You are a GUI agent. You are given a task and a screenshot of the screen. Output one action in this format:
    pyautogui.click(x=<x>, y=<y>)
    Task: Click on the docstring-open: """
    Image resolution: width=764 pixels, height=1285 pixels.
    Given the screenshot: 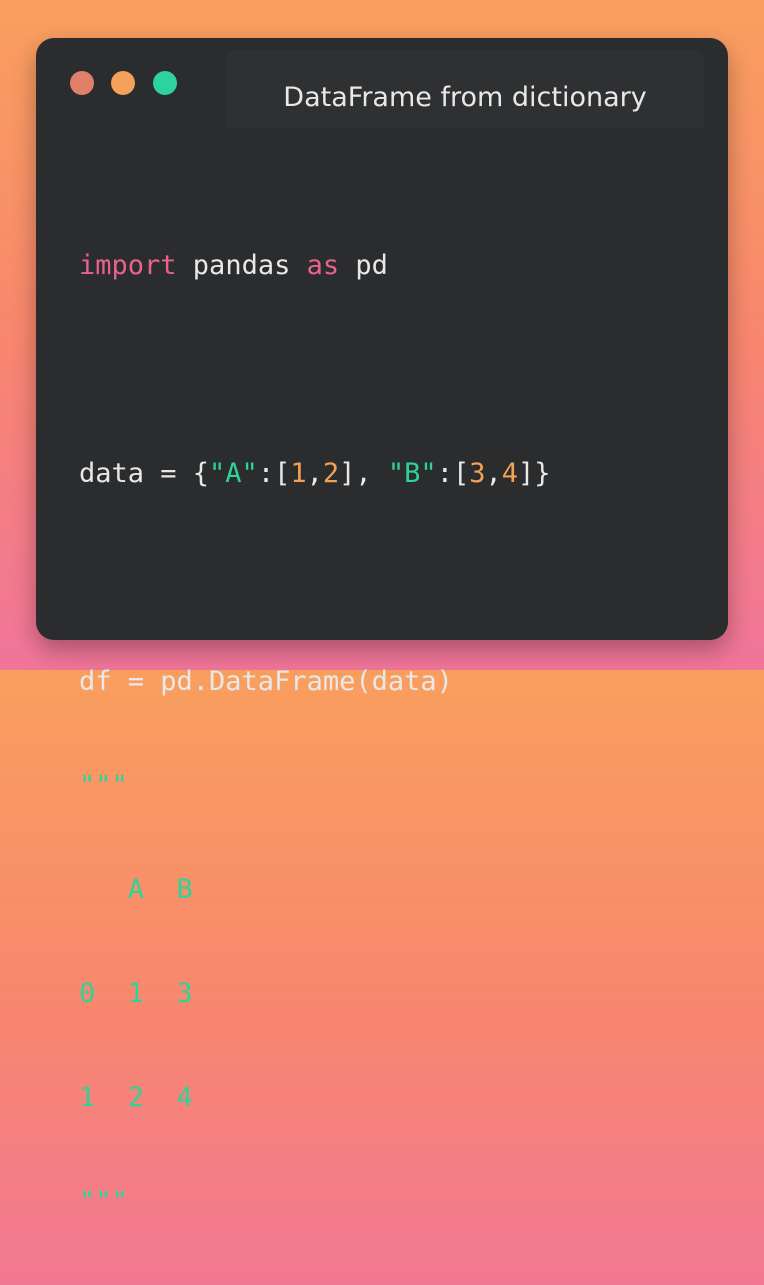 What is the action you would take?
    pyautogui.click(x=103, y=785)
    